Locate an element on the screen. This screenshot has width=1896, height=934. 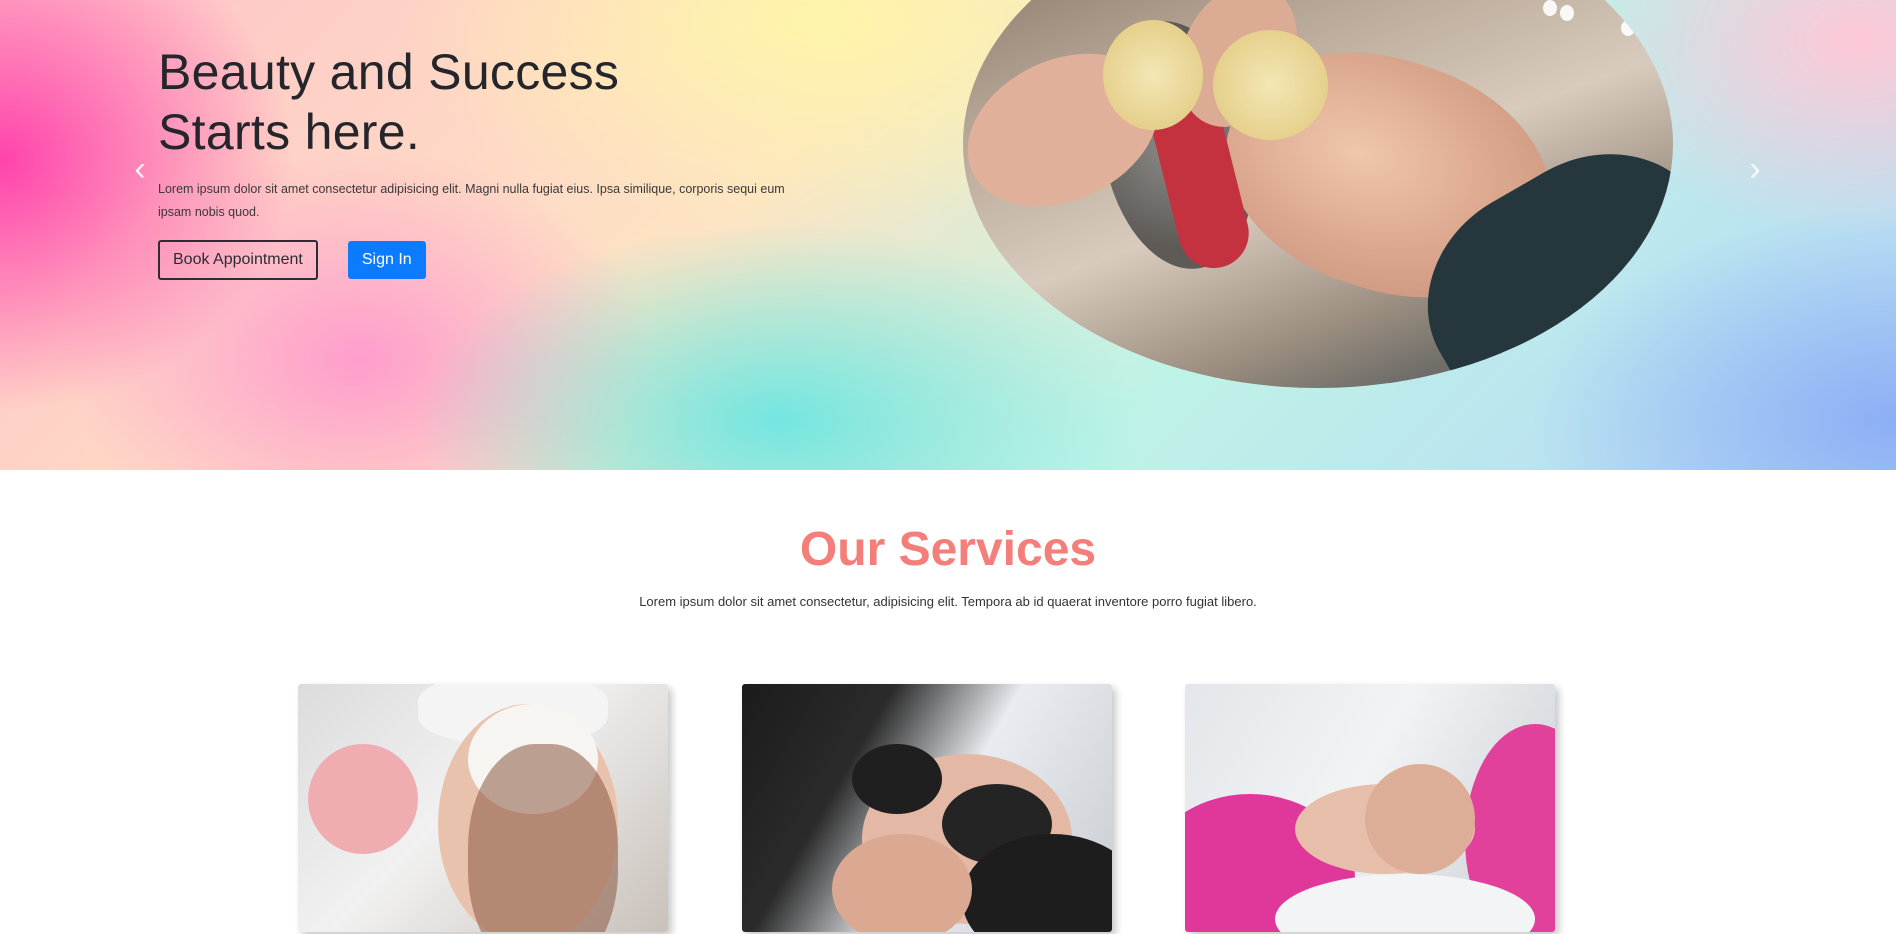
service-card-facial-mask is located at coordinates (483, 808).